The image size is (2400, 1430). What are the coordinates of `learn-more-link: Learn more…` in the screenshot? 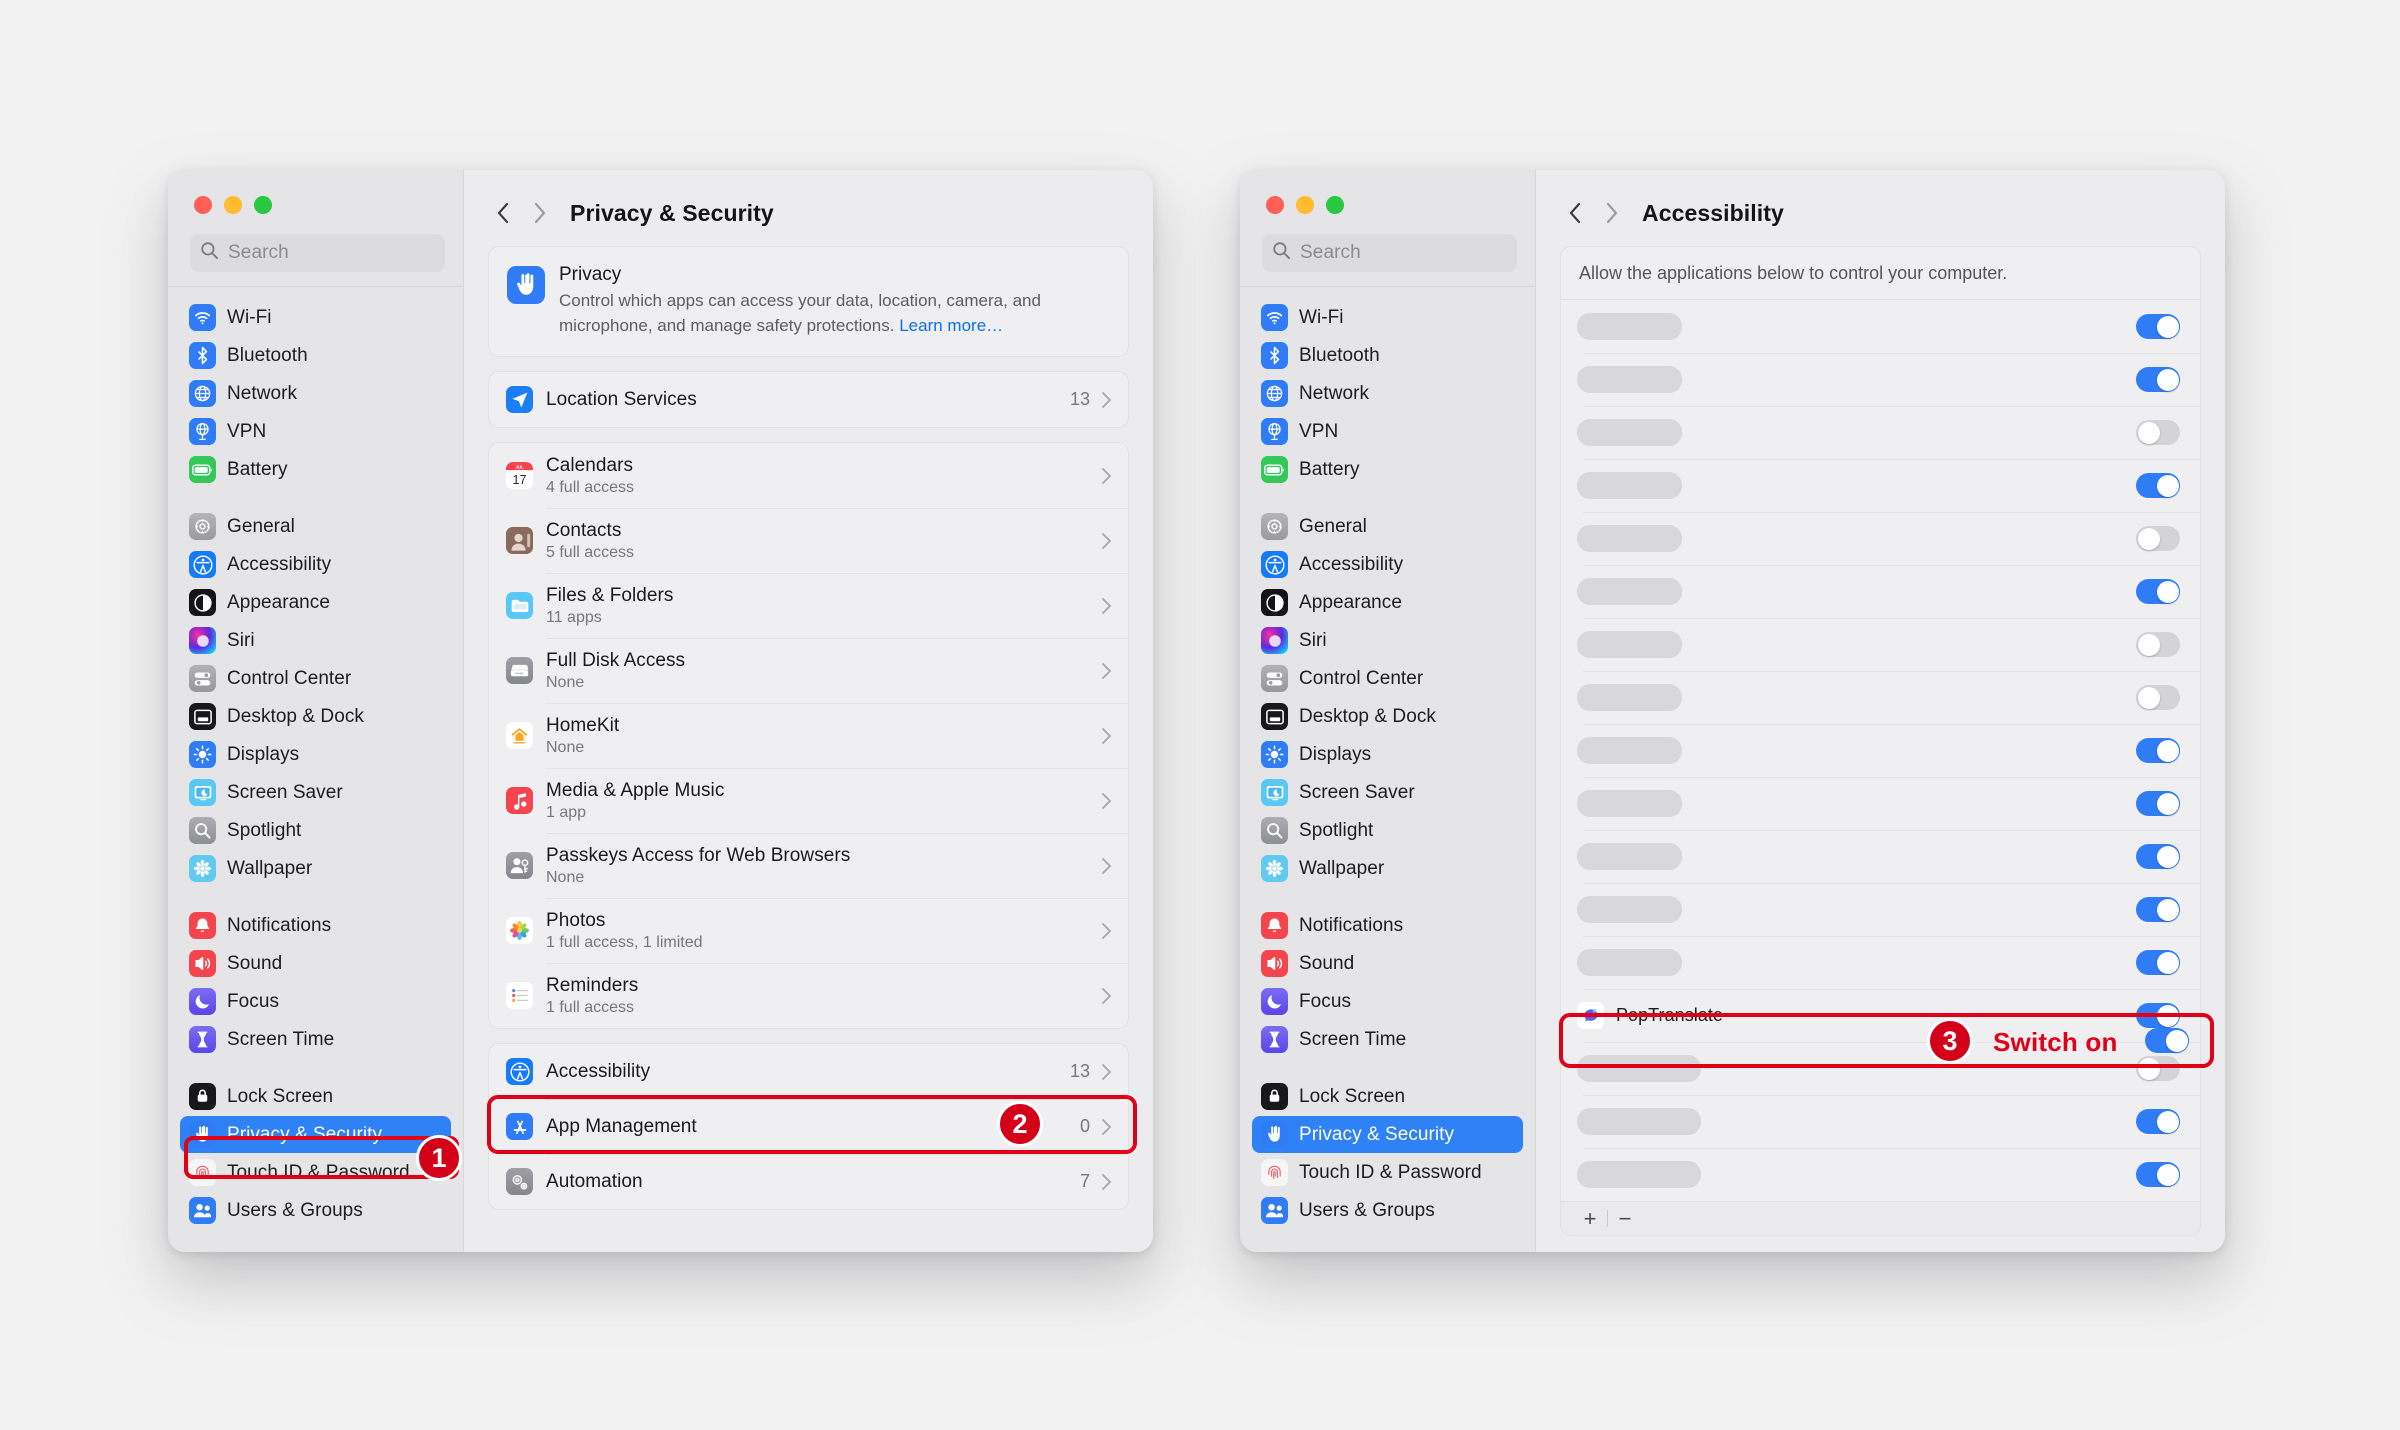 It's located at (951, 325).